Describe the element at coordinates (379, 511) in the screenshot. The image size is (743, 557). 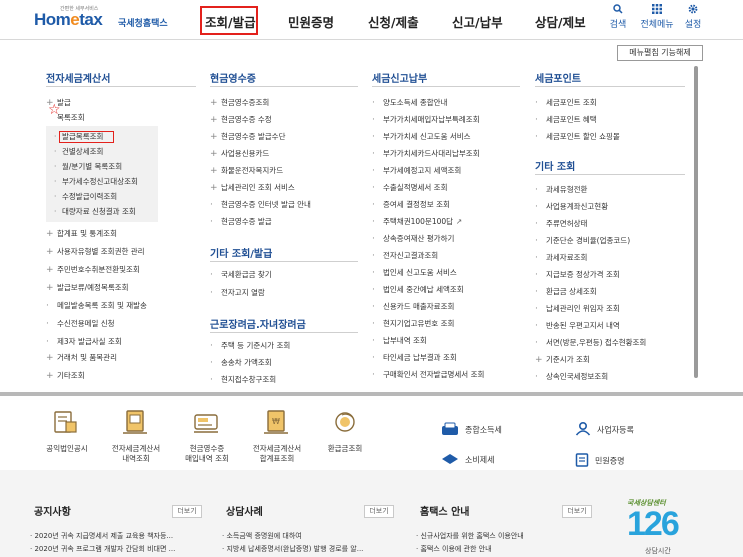
I see `consult-more-button: 더보기` at that location.